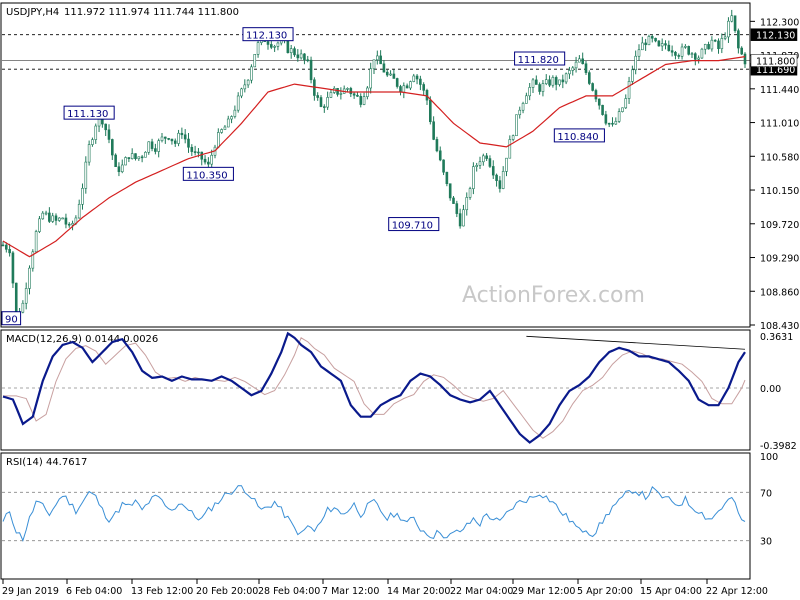 This screenshot has width=800, height=600. I want to click on x-axis-label: 7 Mar 12:00, so click(350, 591).